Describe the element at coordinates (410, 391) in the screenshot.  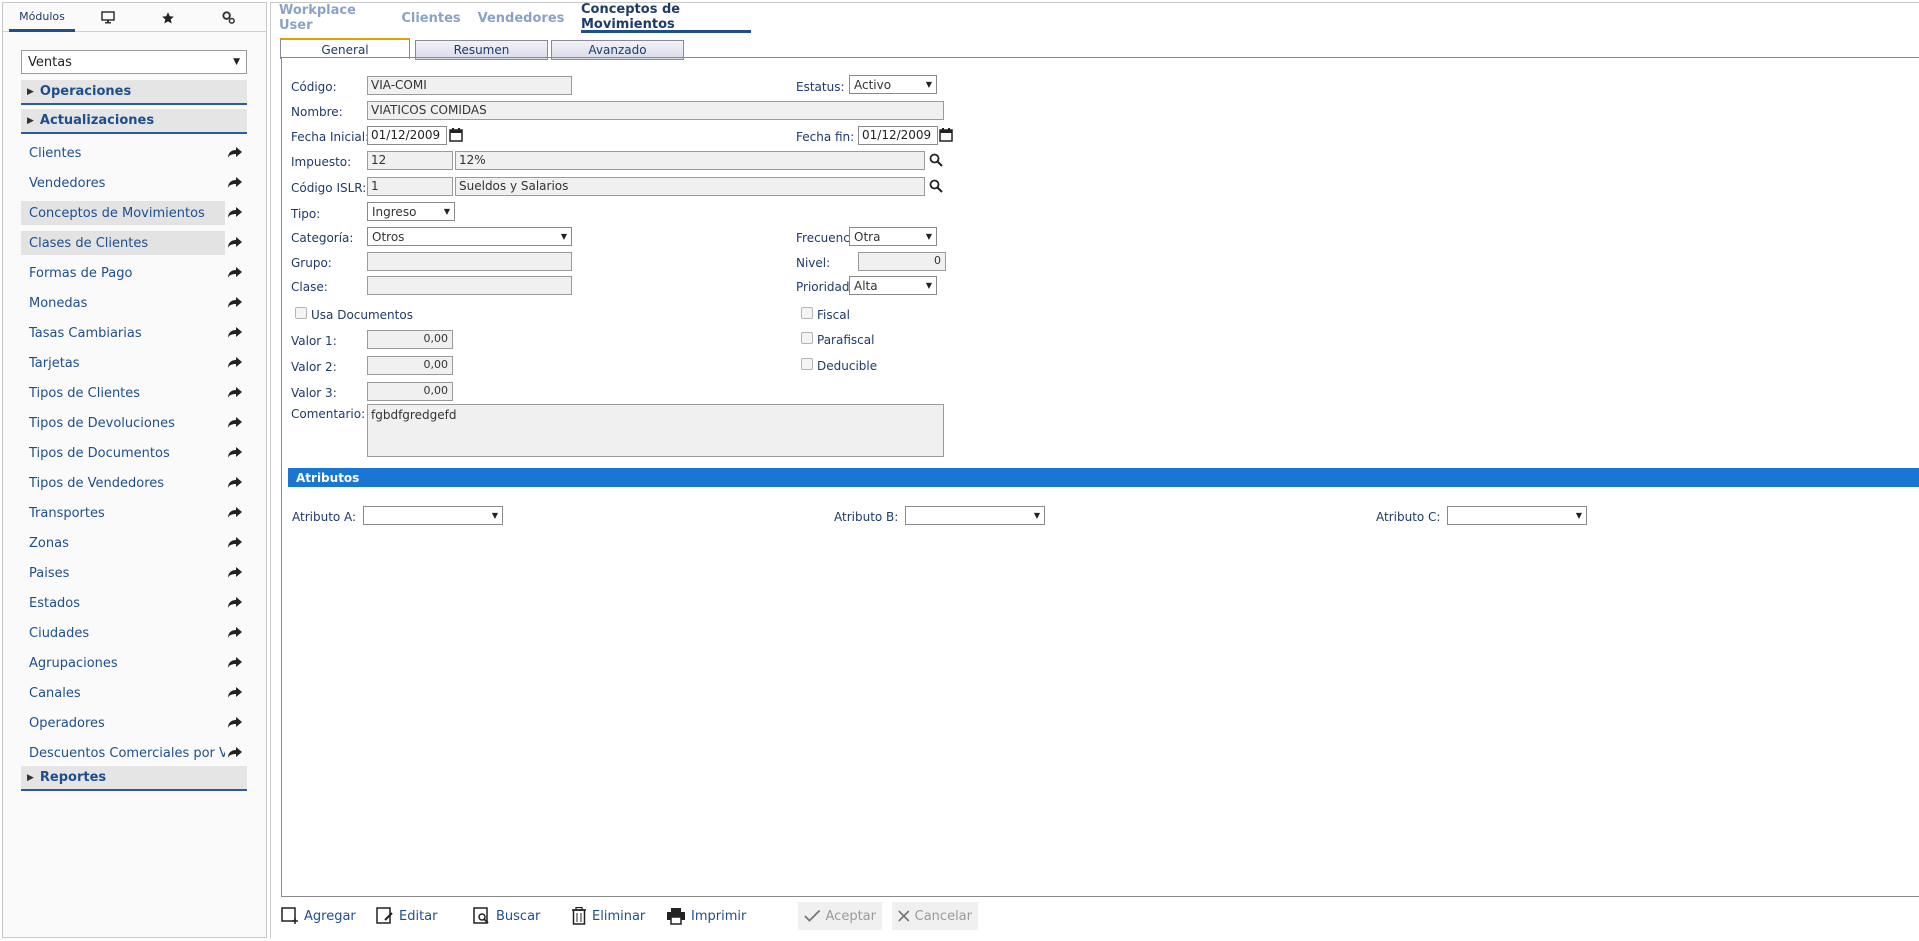
I see `valor3-input: 0,00` at that location.